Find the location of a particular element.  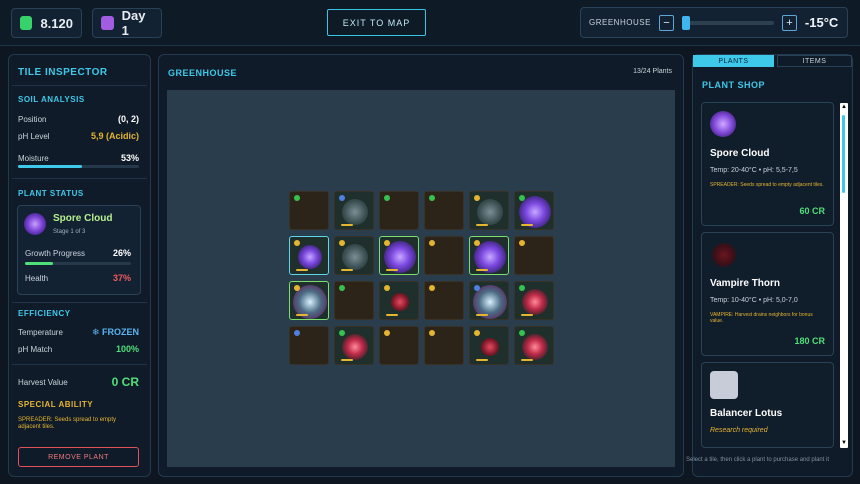

moisture-bar is located at coordinates (78, 166).